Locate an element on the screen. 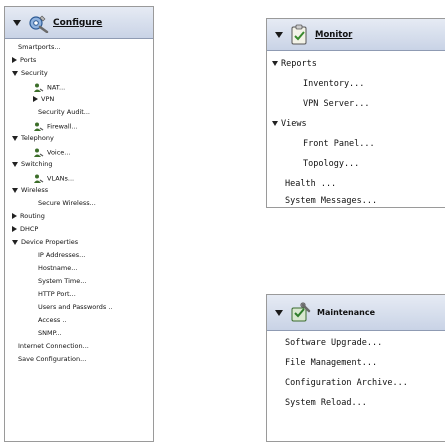 The image size is (445, 444). menu-item-telephony: Telephony is located at coordinates (33, 138).